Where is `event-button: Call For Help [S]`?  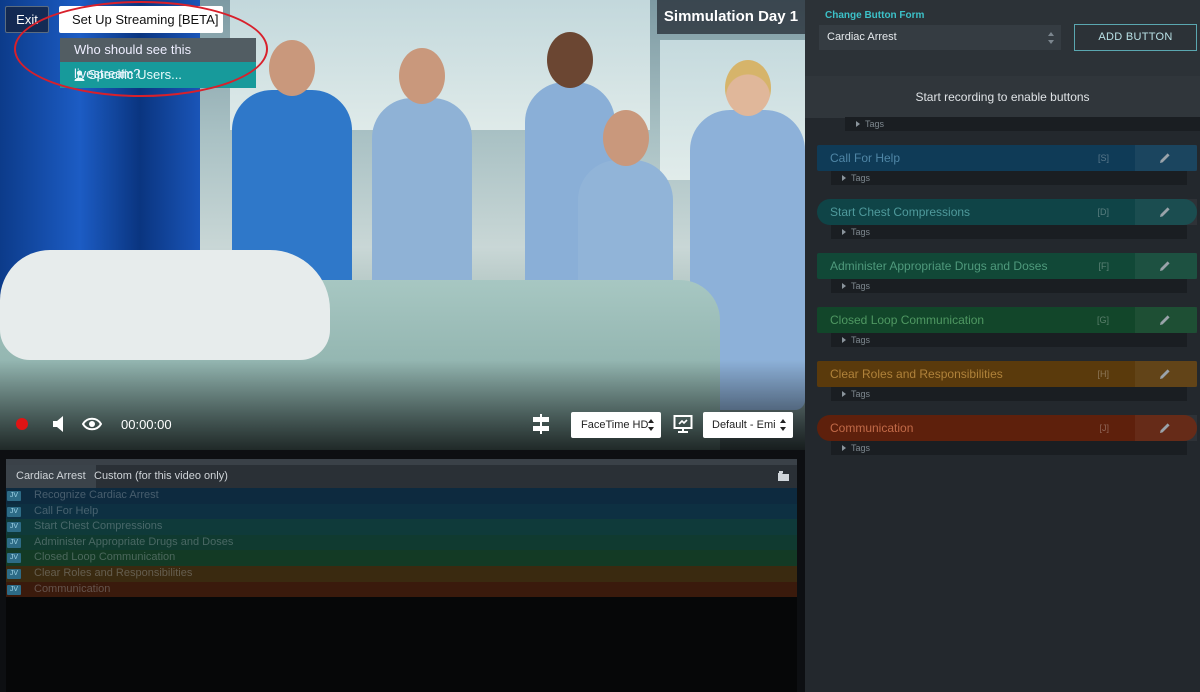 event-button: Call For Help [S] is located at coordinates (1007, 158).